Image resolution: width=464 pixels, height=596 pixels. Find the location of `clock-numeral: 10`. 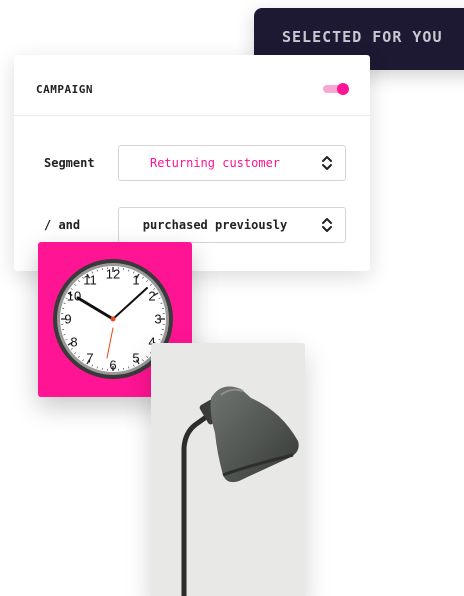

clock-numeral: 10 is located at coordinates (74, 296).